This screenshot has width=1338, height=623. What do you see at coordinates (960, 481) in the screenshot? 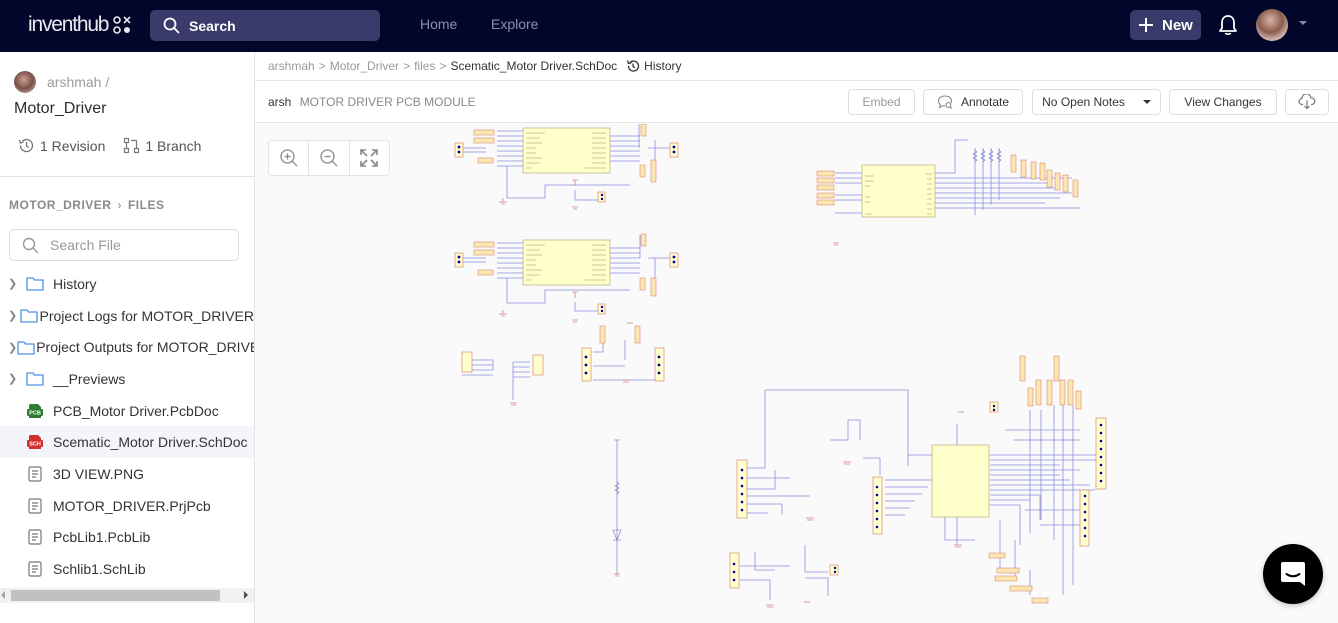
I see `ic-u4` at bounding box center [960, 481].